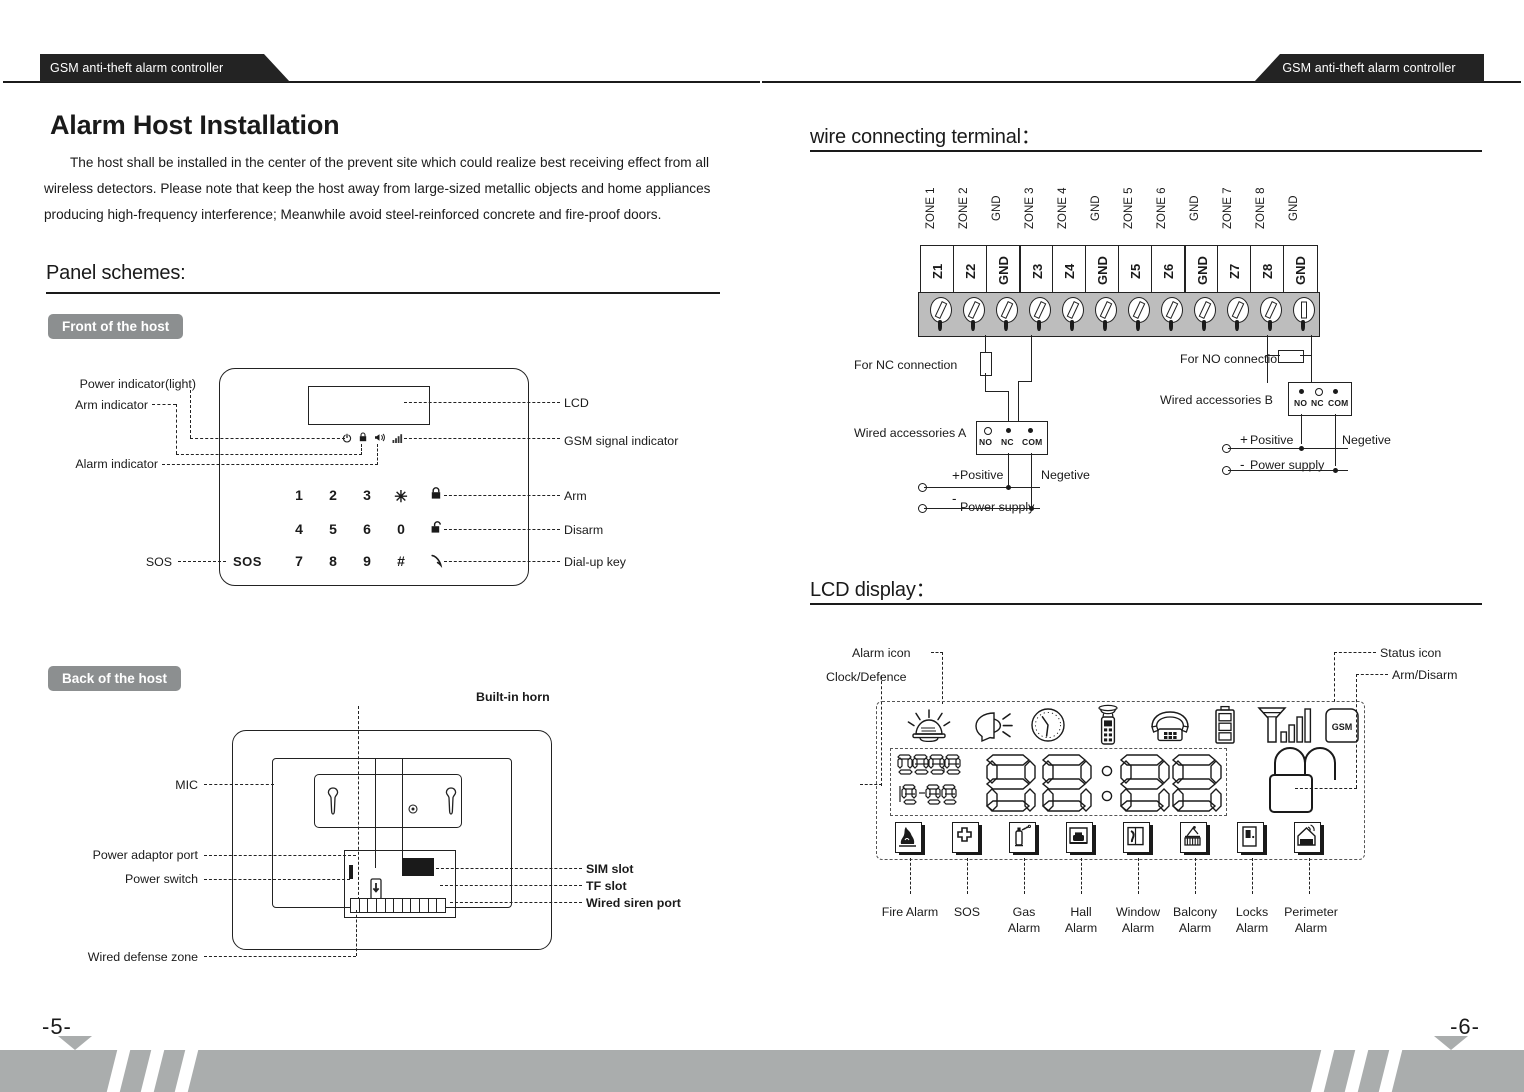  Describe the element at coordinates (401, 529) in the screenshot. I see `keypad-key-0: 0` at that location.